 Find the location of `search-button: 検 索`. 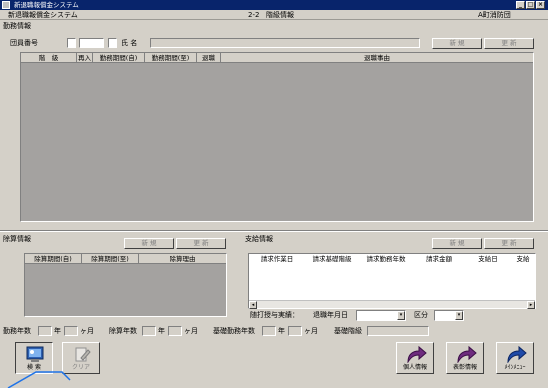

search-button: 検 索 is located at coordinates (34, 358).